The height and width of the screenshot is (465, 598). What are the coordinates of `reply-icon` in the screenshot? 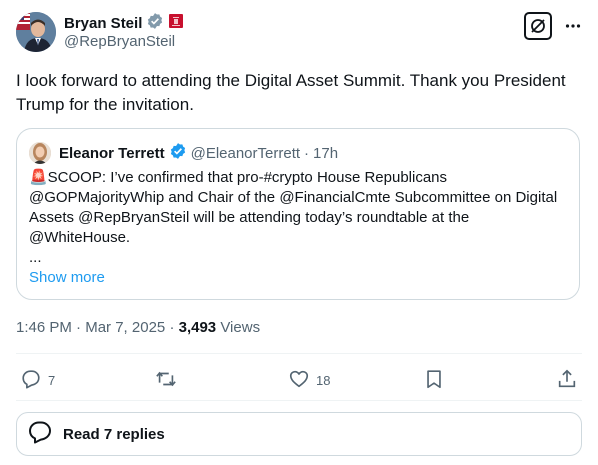 It's located at (31, 380).